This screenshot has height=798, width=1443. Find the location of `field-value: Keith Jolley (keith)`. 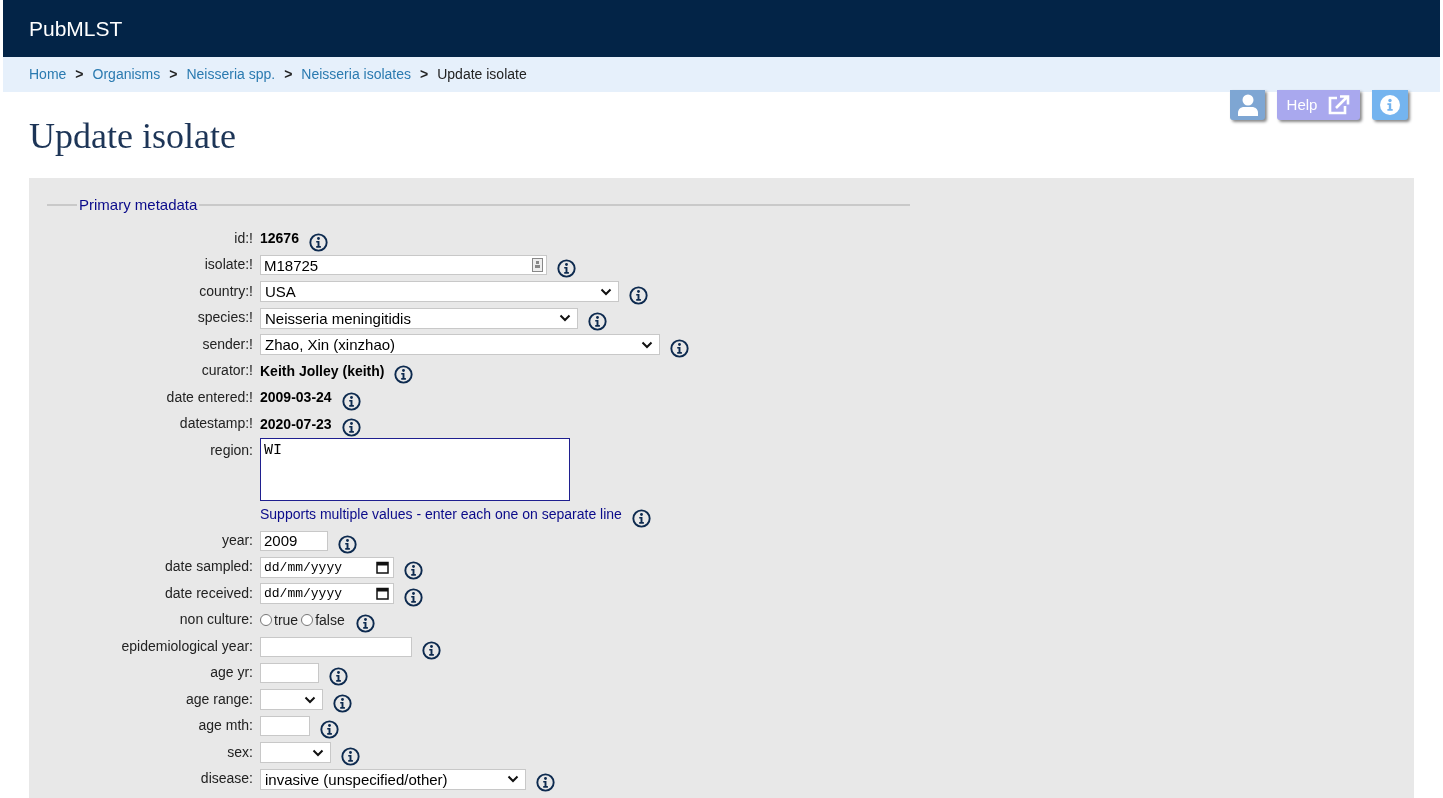

field-value: Keith Jolley (keith) is located at coordinates (322, 371).